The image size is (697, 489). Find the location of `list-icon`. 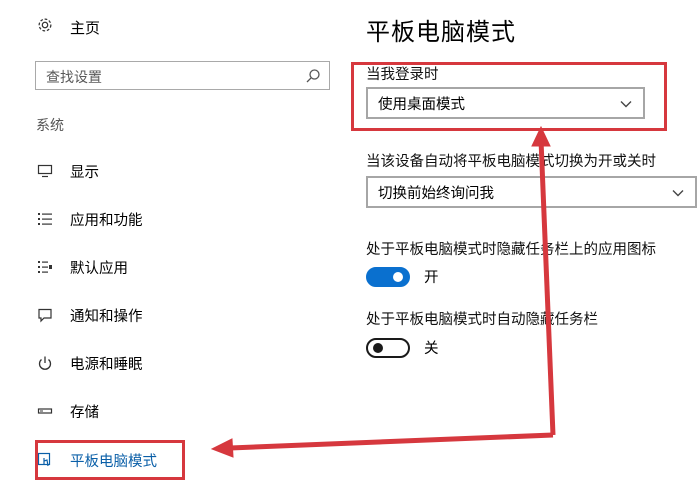

list-icon is located at coordinates (45, 219).